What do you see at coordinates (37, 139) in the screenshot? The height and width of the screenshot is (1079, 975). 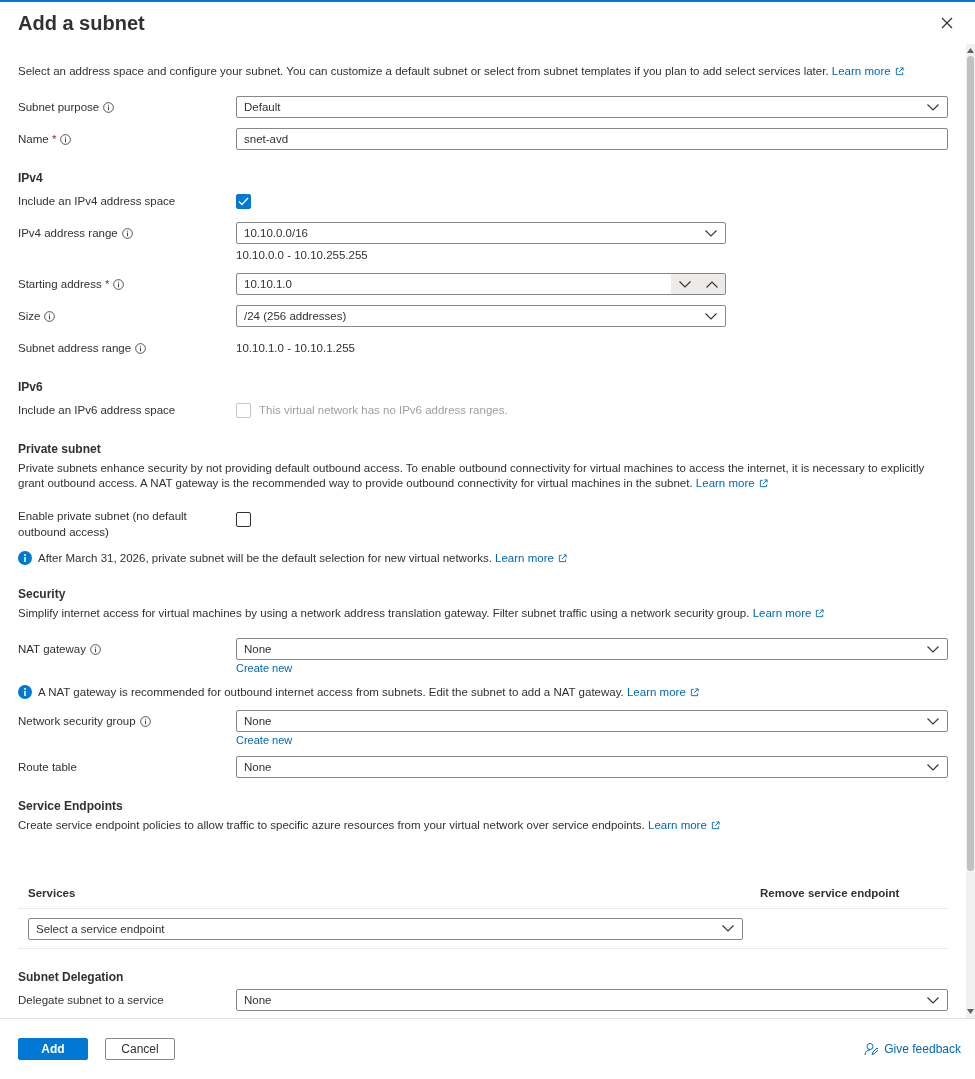 I see `field-label: Name *` at bounding box center [37, 139].